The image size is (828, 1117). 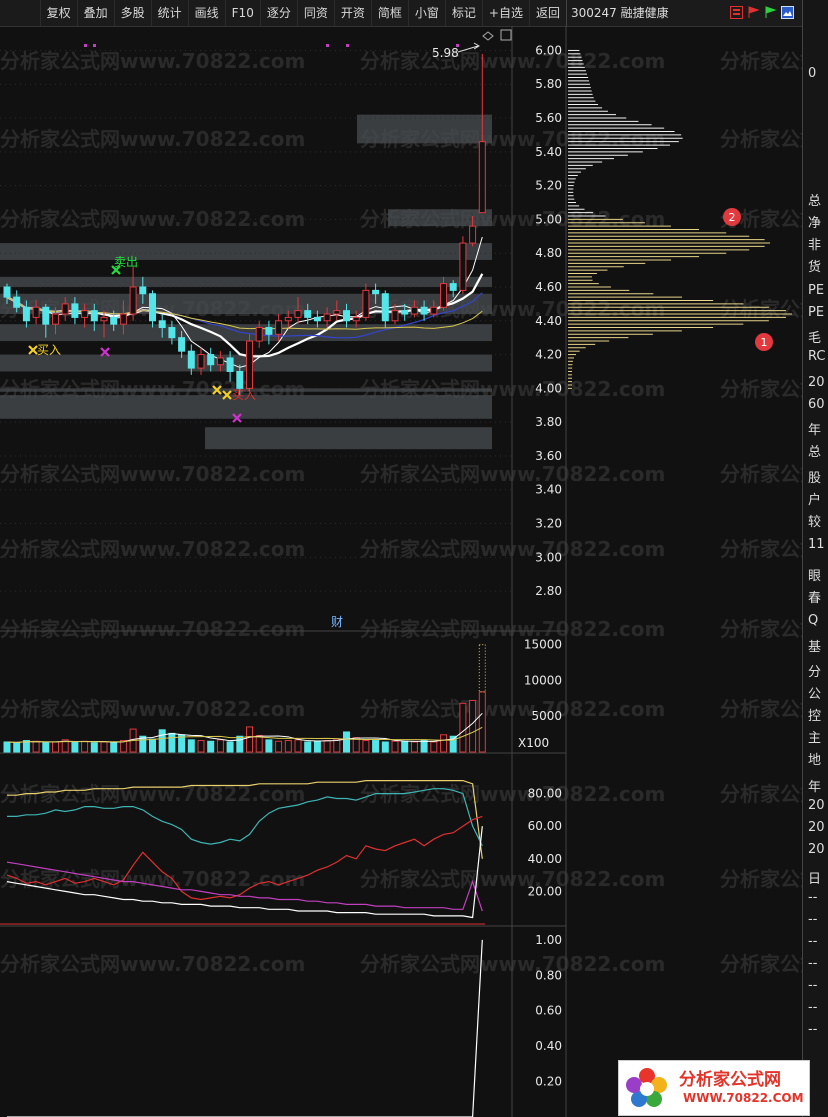 What do you see at coordinates (548, 219) in the screenshot?
I see `price-tick-label: 5.00` at bounding box center [548, 219].